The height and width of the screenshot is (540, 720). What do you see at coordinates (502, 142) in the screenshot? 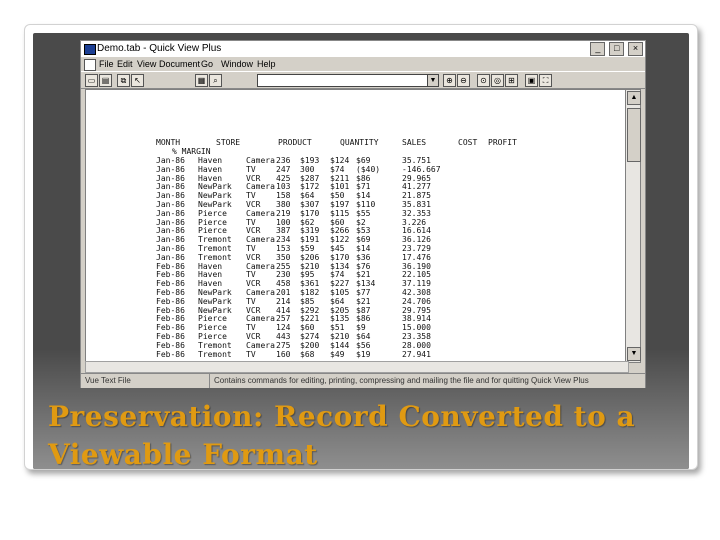
I see `col-profit: PROFIT` at bounding box center [502, 142].